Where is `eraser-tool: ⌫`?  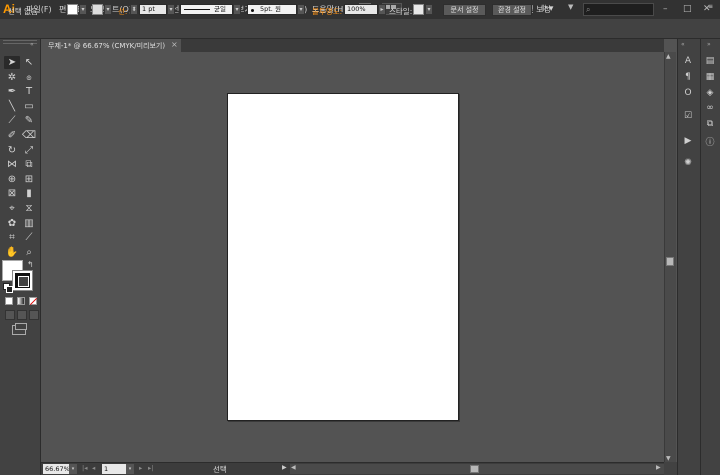 eraser-tool: ⌫ is located at coordinates (29, 135).